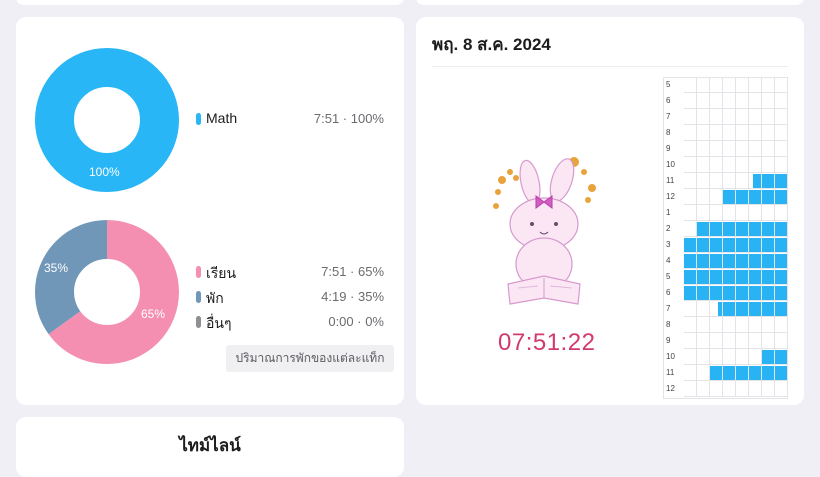 The image size is (820, 477). Describe the element at coordinates (668, 100) in the screenshot. I see `hour-label: 6` at that location.